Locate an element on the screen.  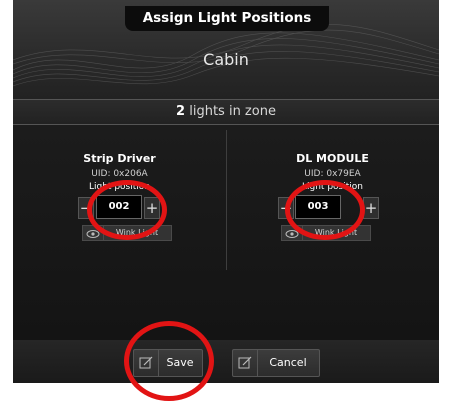
light-position-value: 003 is located at coordinates (318, 207).